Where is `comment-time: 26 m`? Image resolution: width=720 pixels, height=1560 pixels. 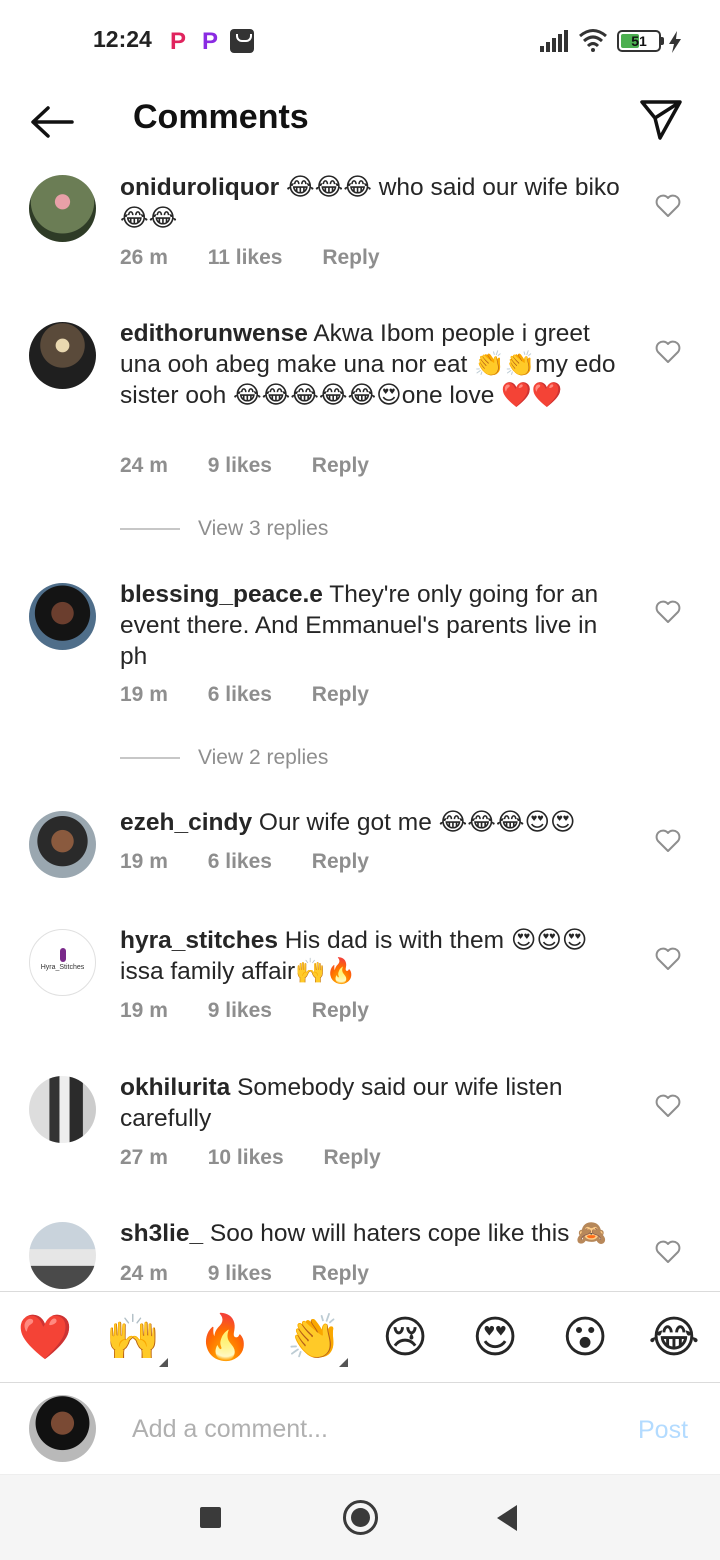 comment-time: 26 m is located at coordinates (144, 257).